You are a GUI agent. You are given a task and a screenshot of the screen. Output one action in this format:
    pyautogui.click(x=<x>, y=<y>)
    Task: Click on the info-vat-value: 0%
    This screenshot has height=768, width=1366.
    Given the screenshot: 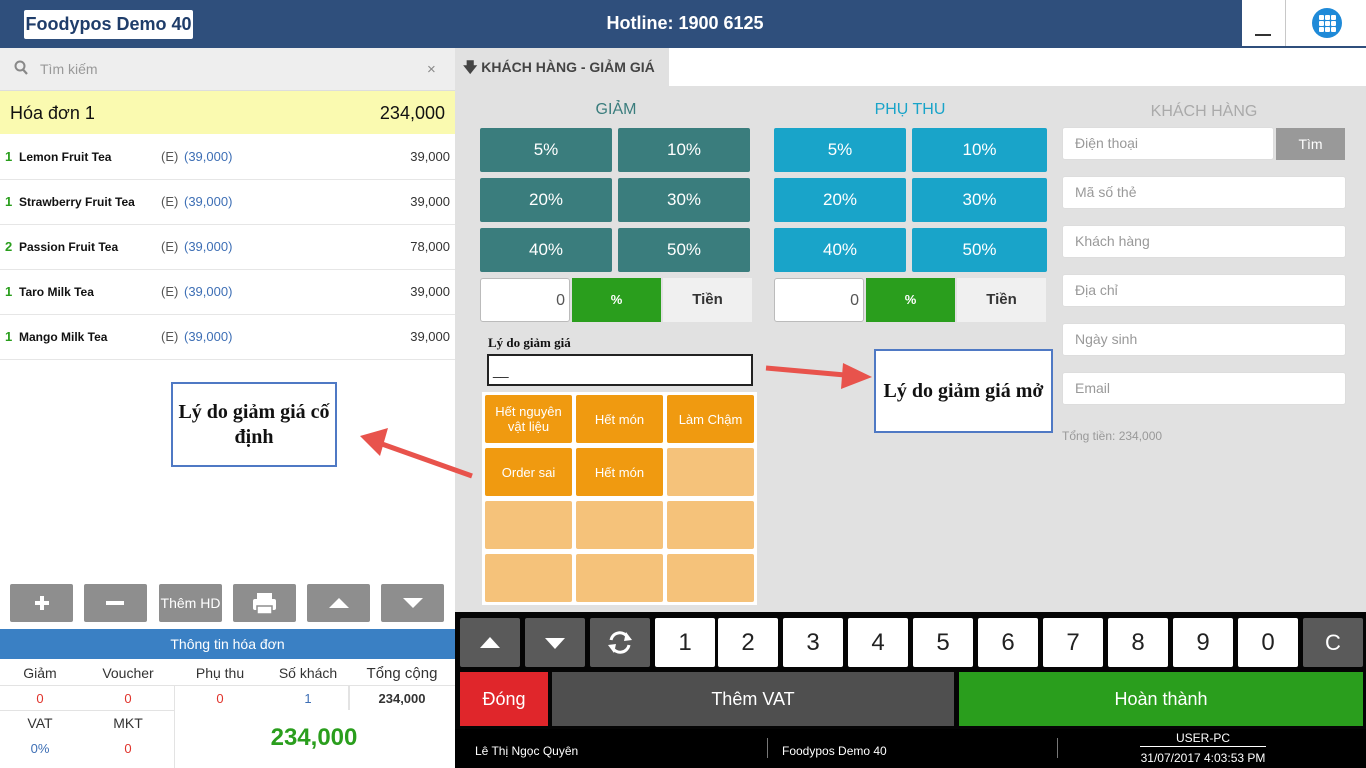 What is the action you would take?
    pyautogui.click(x=40, y=748)
    